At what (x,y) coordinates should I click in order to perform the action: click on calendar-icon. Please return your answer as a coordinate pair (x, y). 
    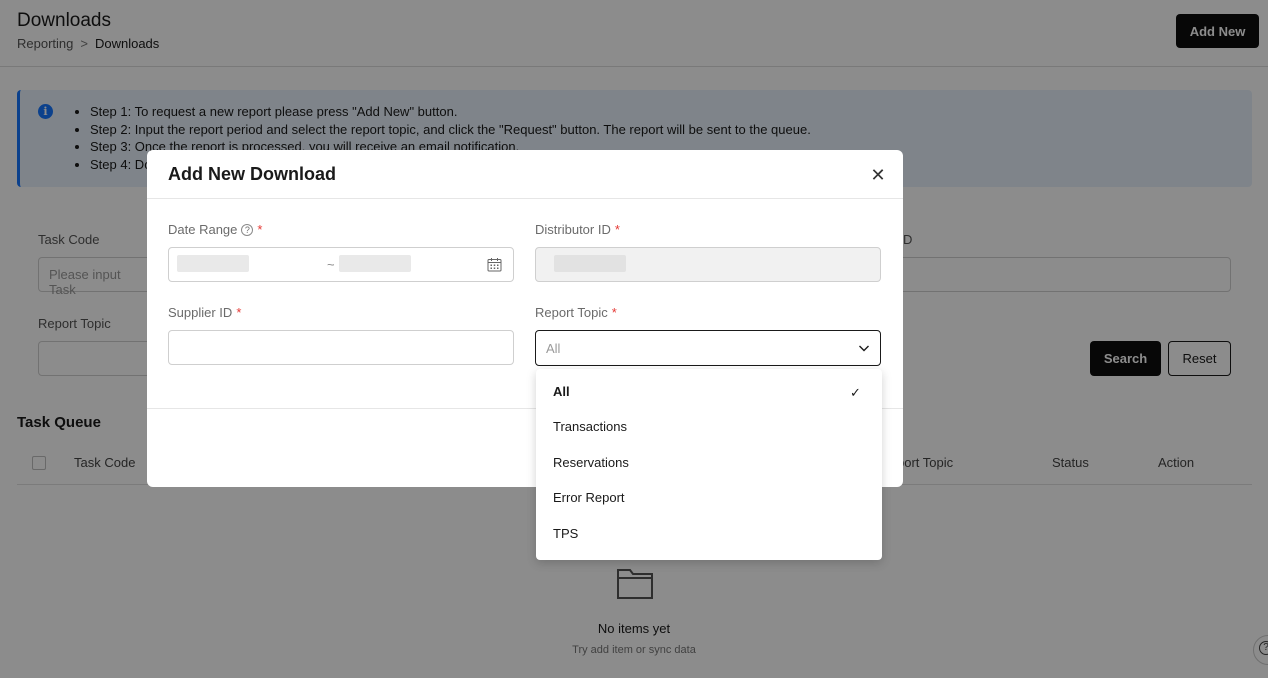
    Looking at the image, I should click on (494, 264).